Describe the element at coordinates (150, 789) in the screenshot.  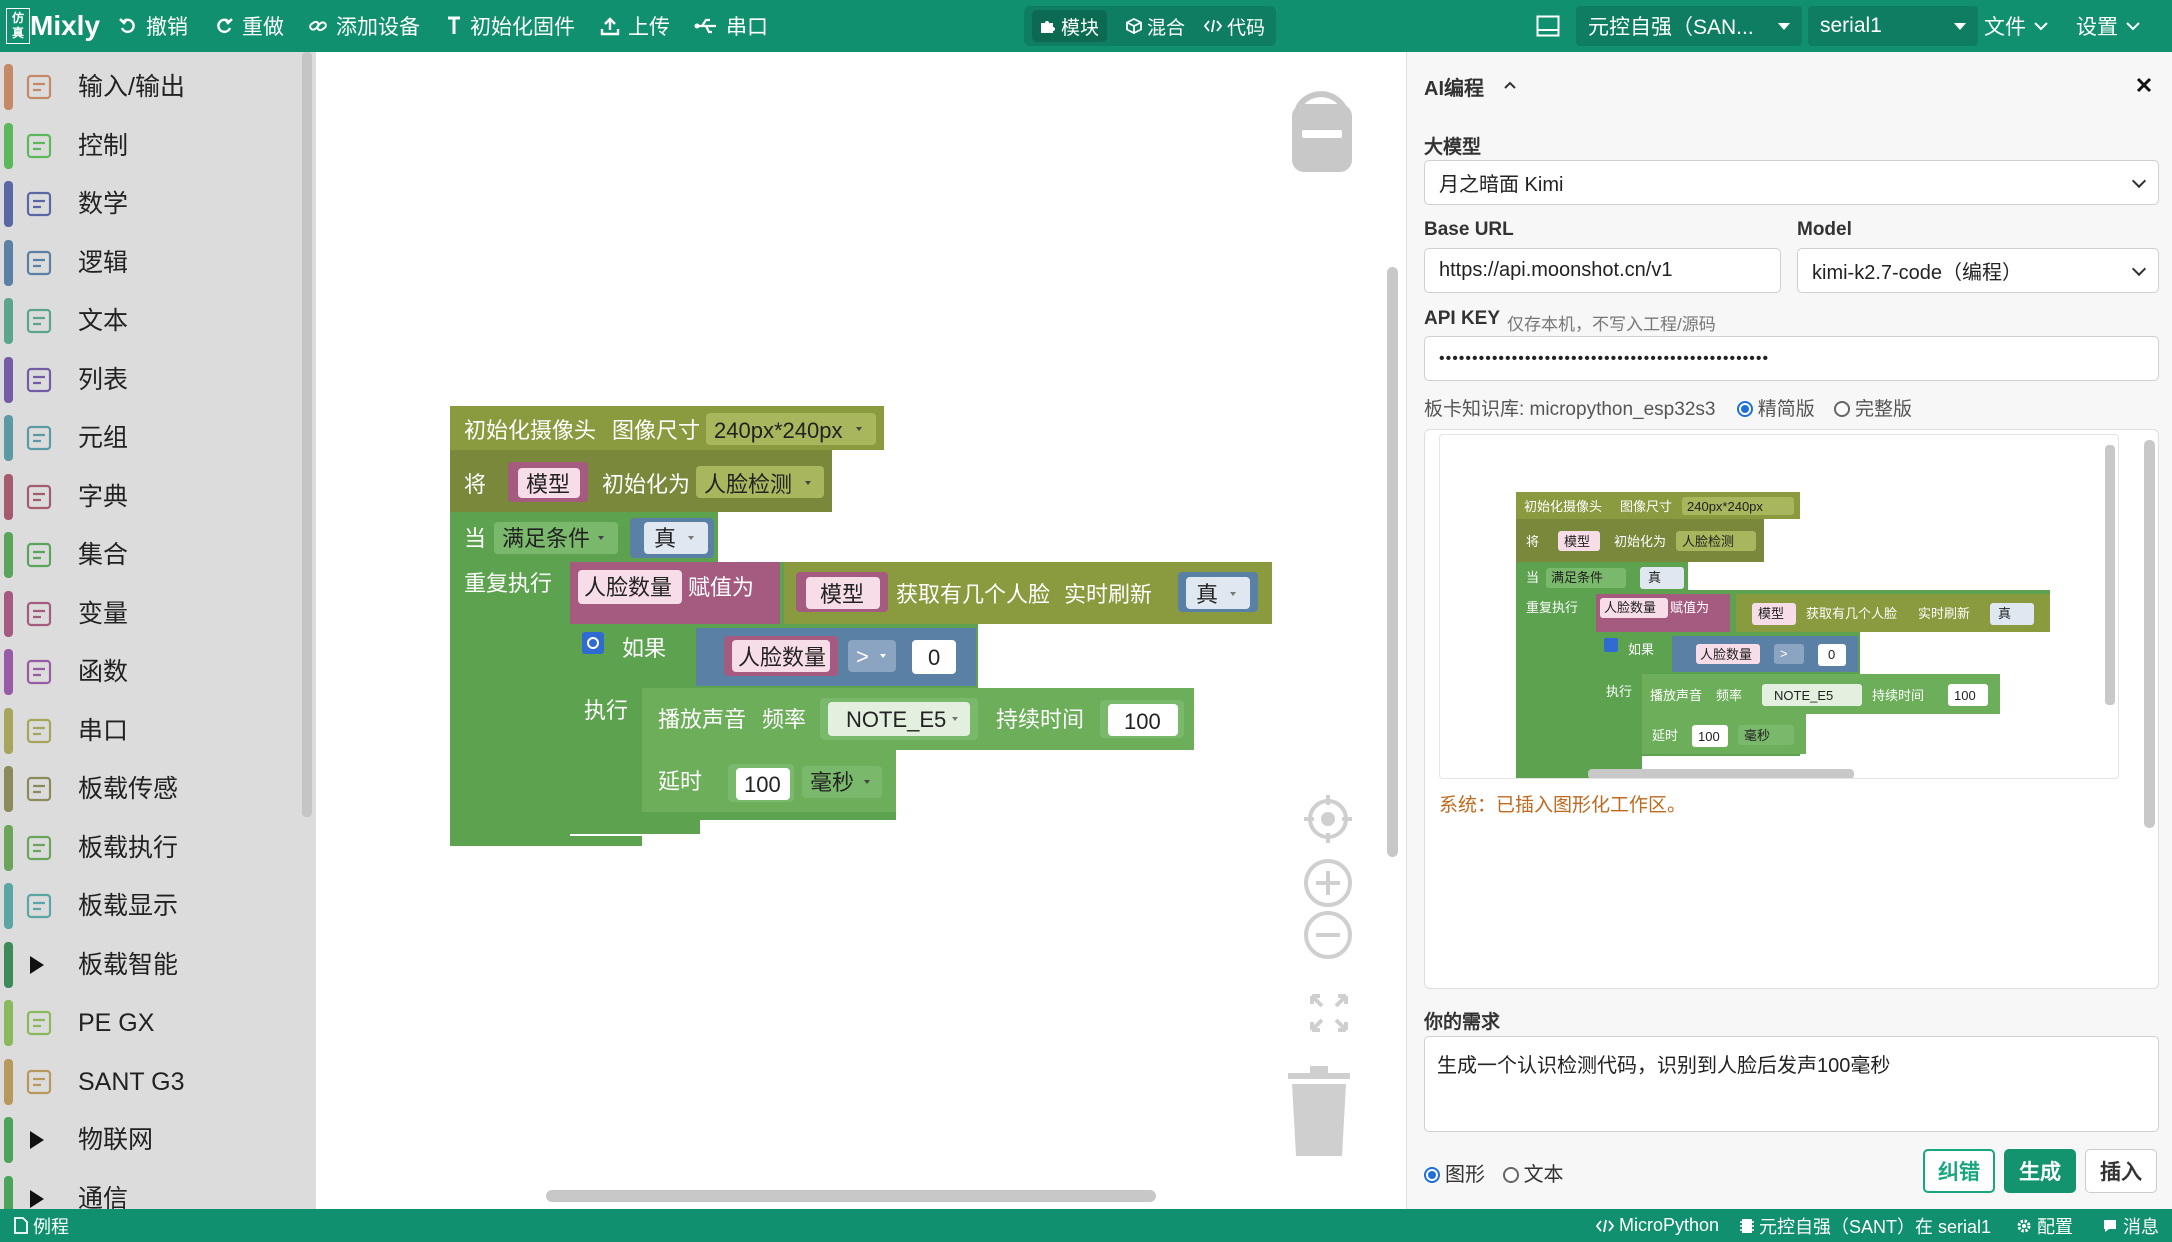
I see `sidebar-item-13: 板载传感` at that location.